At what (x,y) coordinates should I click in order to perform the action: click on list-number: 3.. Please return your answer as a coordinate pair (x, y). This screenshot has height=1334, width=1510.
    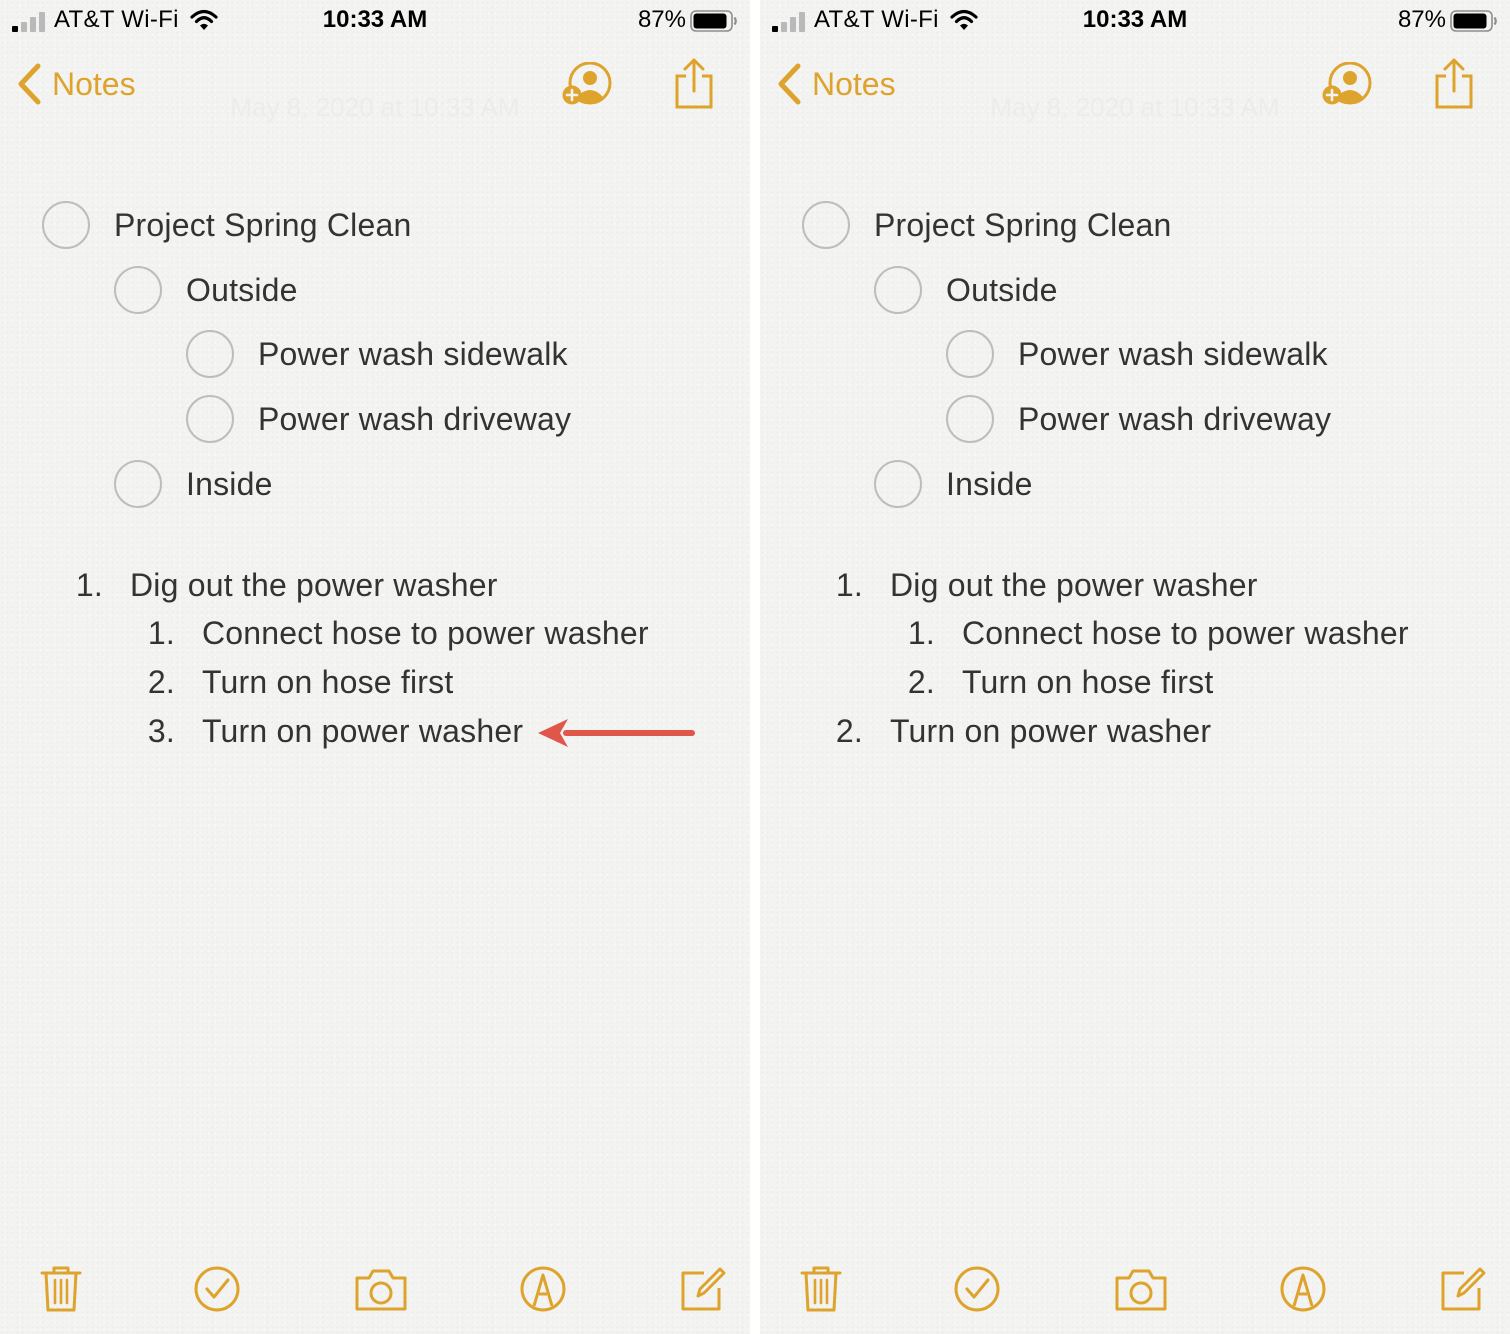
    Looking at the image, I should click on (161, 730).